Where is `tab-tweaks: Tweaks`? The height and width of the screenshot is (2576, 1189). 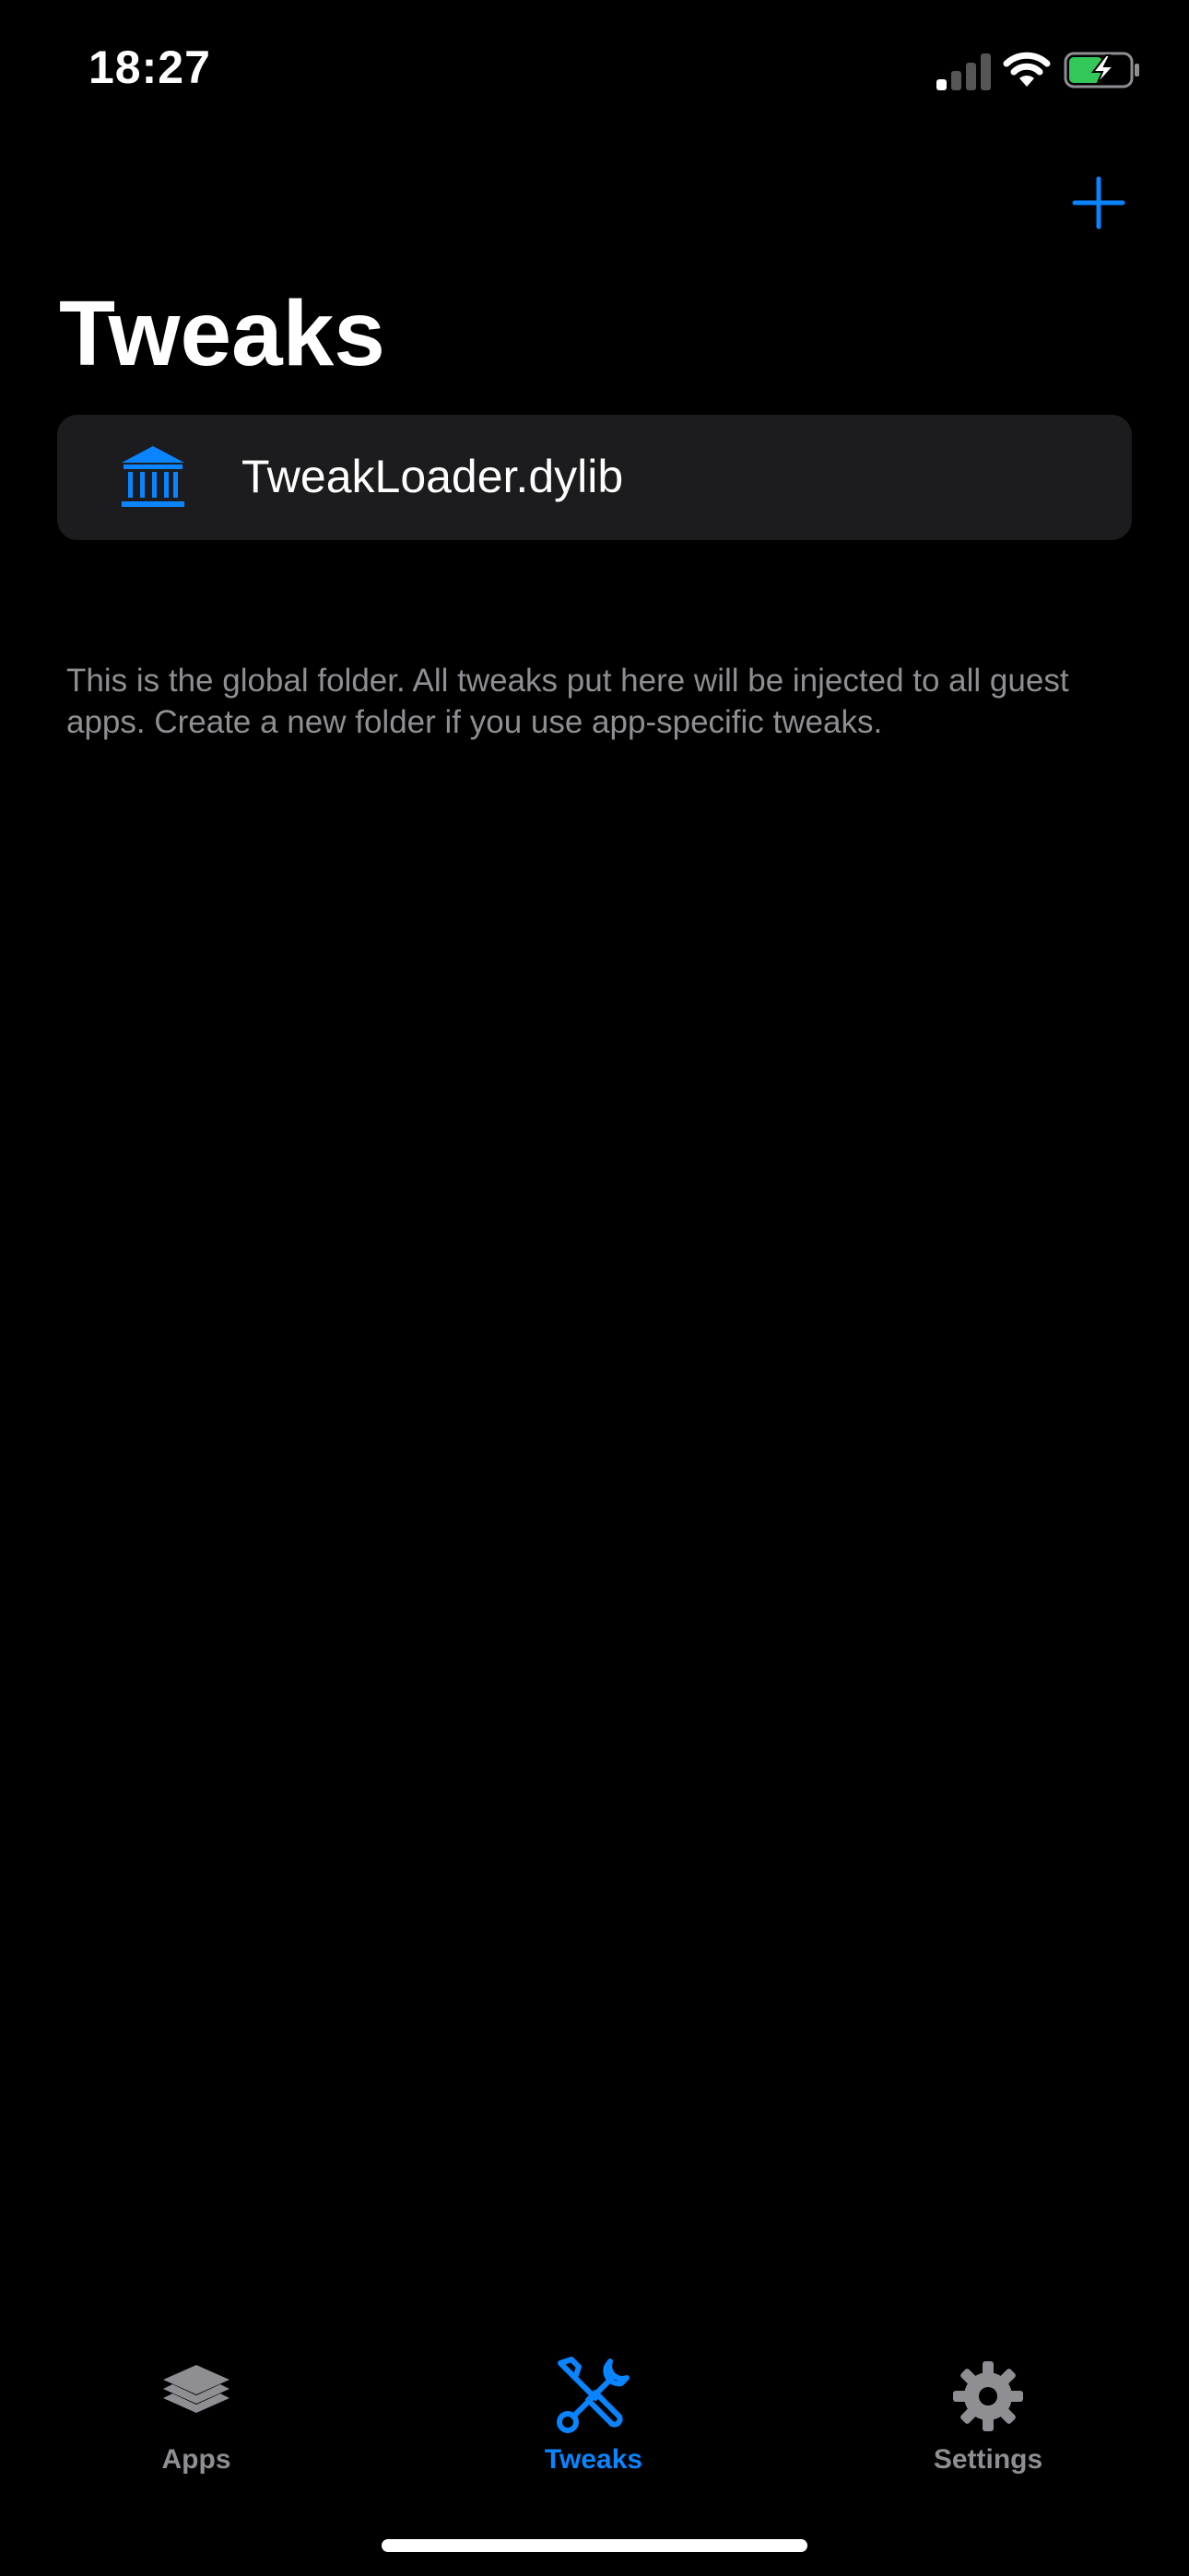
tab-tweaks: Tweaks is located at coordinates (594, 2401).